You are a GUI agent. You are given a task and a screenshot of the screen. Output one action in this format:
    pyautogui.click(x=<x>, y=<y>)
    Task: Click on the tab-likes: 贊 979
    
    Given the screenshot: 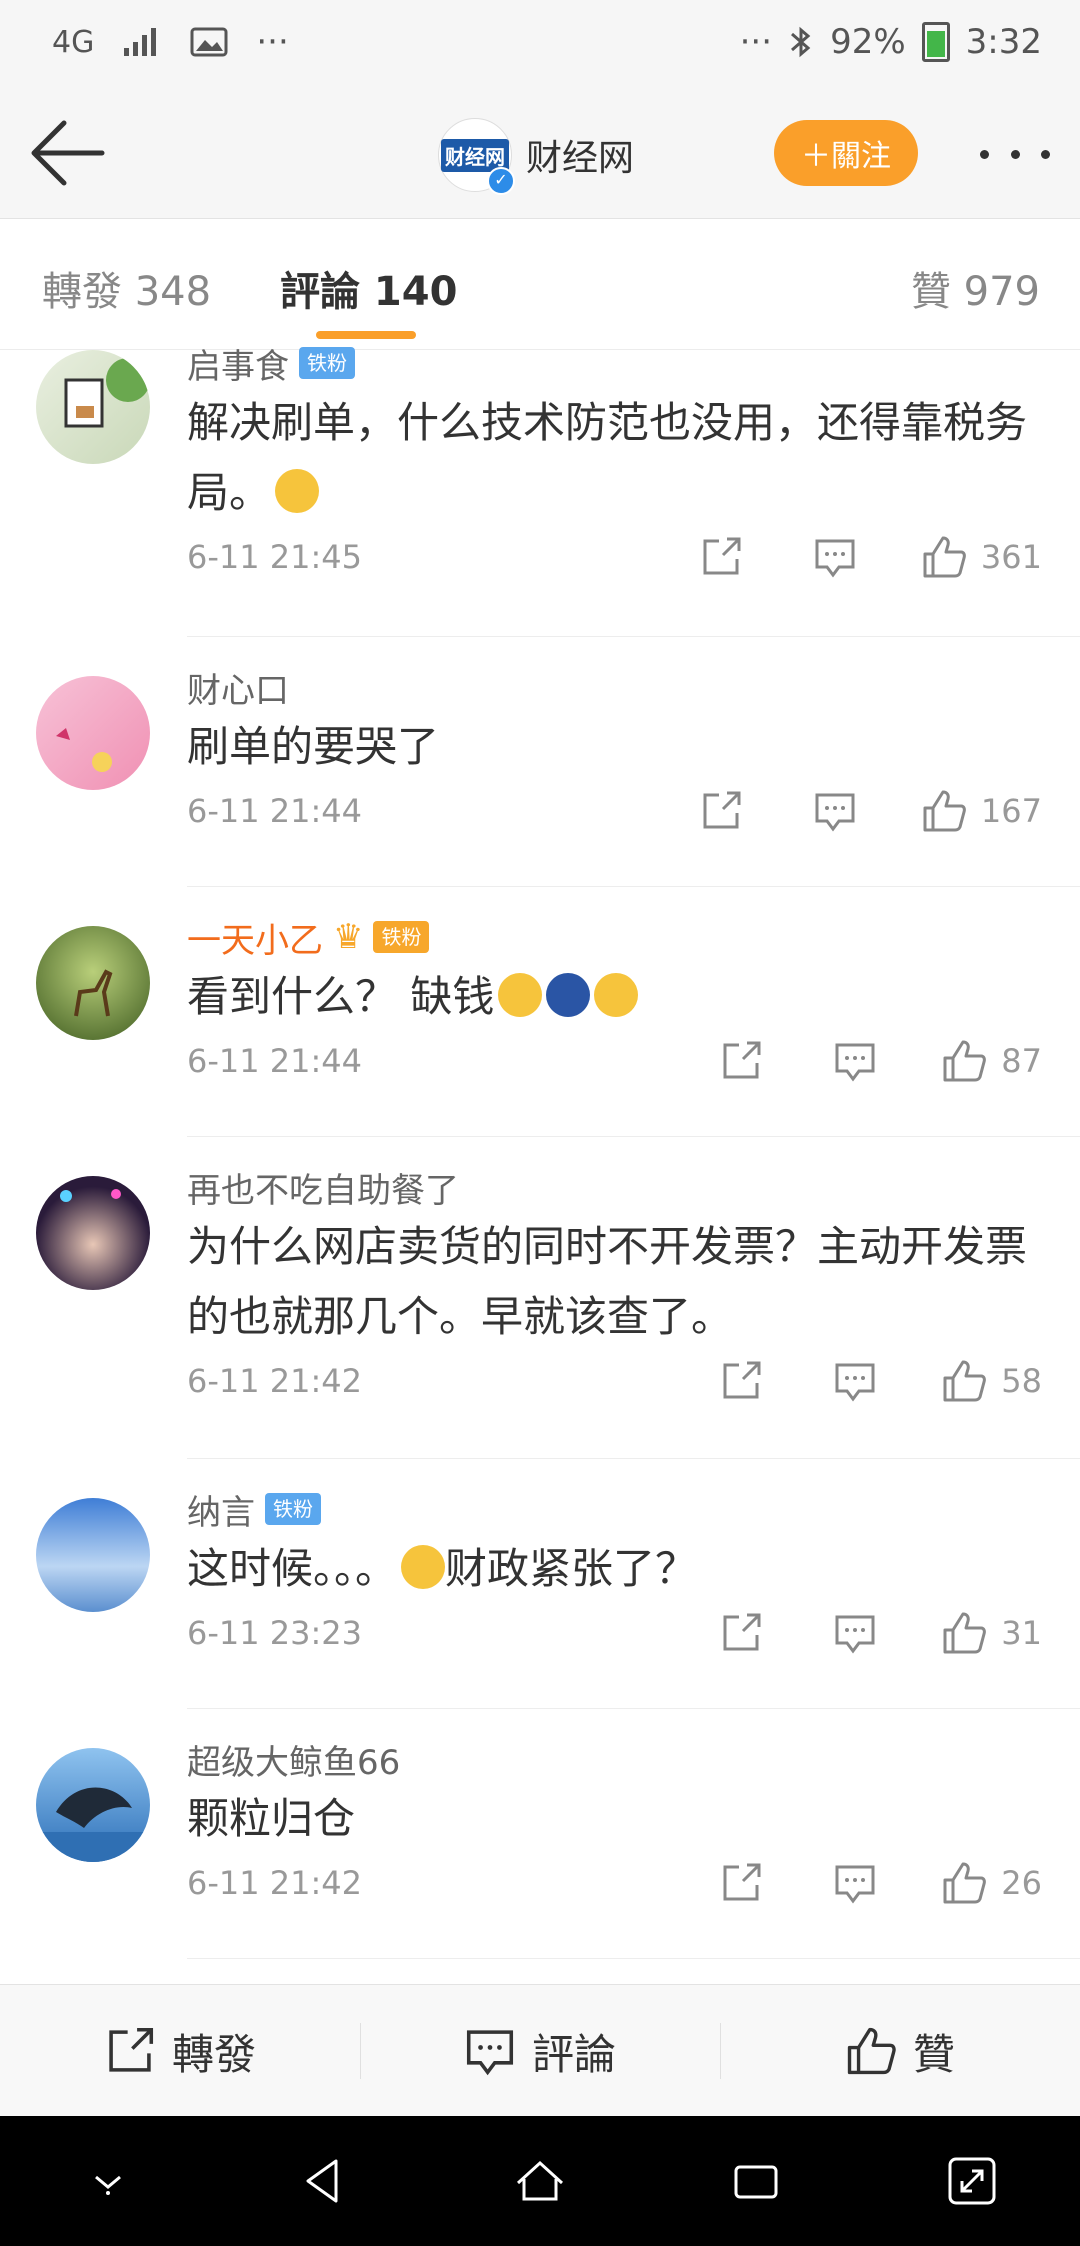 What is the action you would take?
    pyautogui.click(x=975, y=288)
    